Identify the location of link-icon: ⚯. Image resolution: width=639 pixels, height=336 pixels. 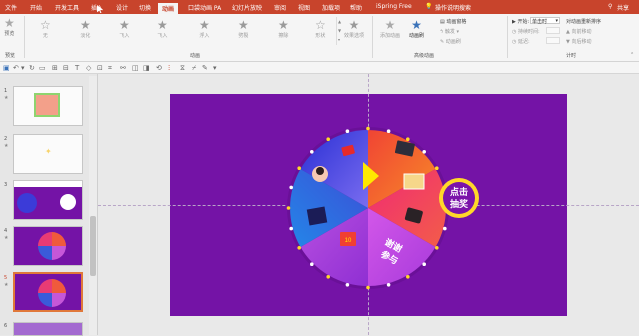
(123, 68).